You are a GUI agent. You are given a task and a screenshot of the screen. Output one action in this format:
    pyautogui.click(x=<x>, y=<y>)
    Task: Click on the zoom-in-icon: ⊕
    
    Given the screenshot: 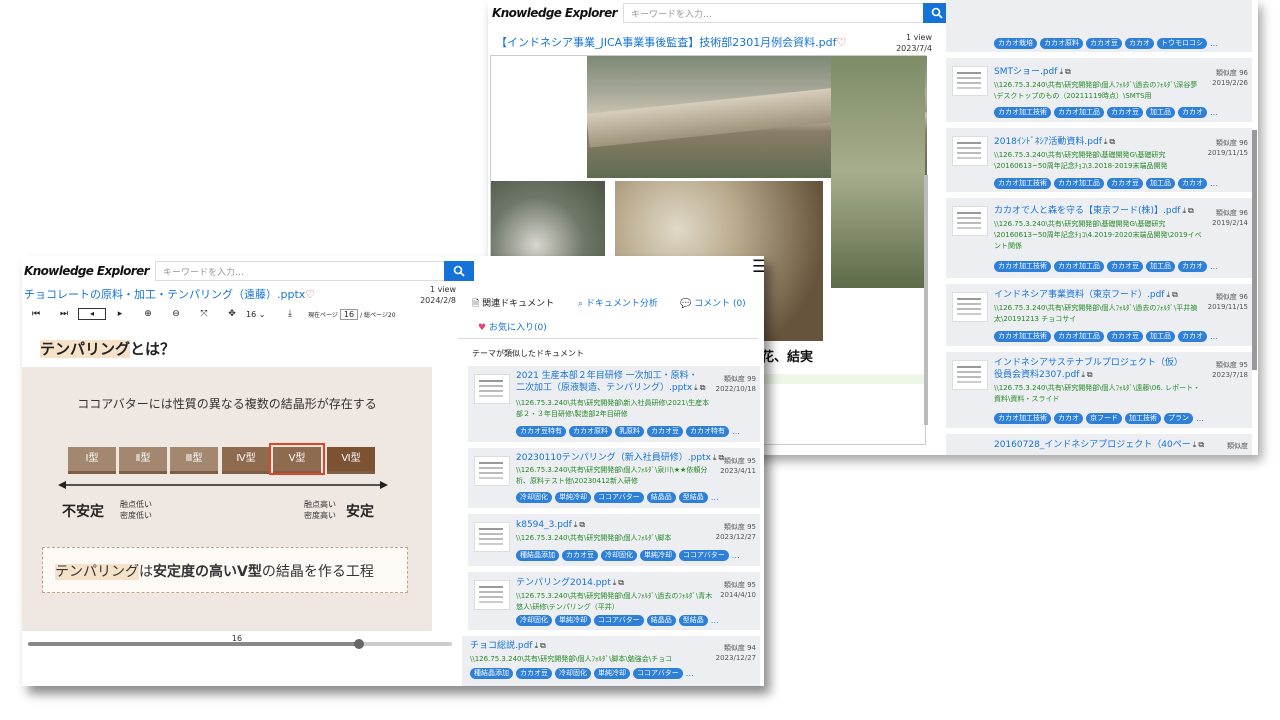 What is the action you would take?
    pyautogui.click(x=148, y=314)
    